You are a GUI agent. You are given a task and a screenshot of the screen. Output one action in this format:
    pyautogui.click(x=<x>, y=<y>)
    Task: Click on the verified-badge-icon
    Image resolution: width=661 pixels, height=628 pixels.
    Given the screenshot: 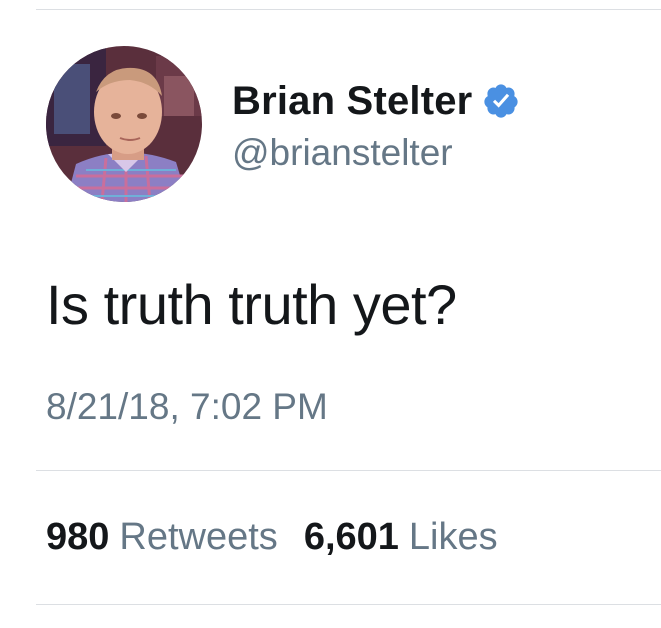 What is the action you would take?
    pyautogui.click(x=501, y=101)
    